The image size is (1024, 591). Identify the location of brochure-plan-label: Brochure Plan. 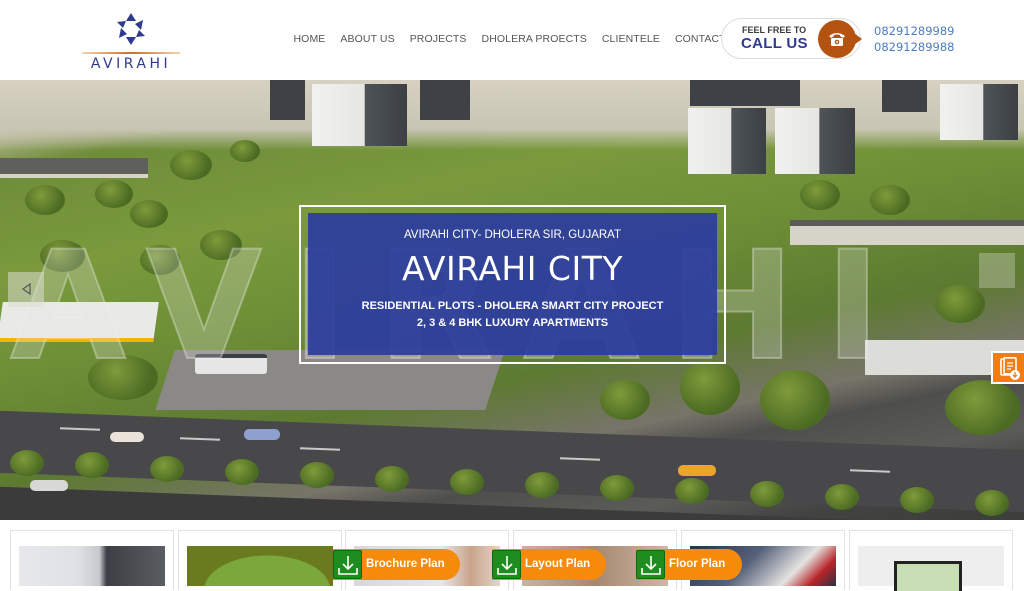
(405, 564).